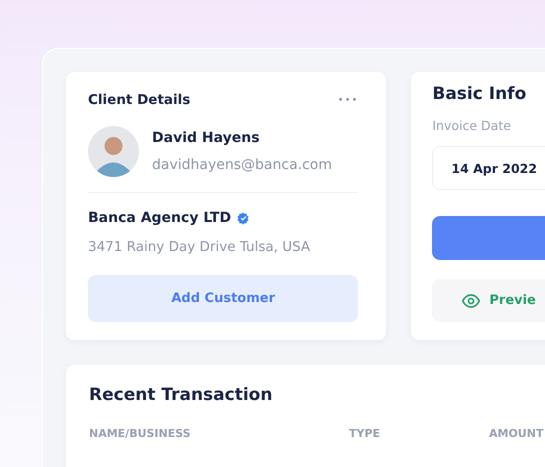 The height and width of the screenshot is (467, 545). What do you see at coordinates (471, 301) in the screenshot?
I see `eye-icon` at bounding box center [471, 301].